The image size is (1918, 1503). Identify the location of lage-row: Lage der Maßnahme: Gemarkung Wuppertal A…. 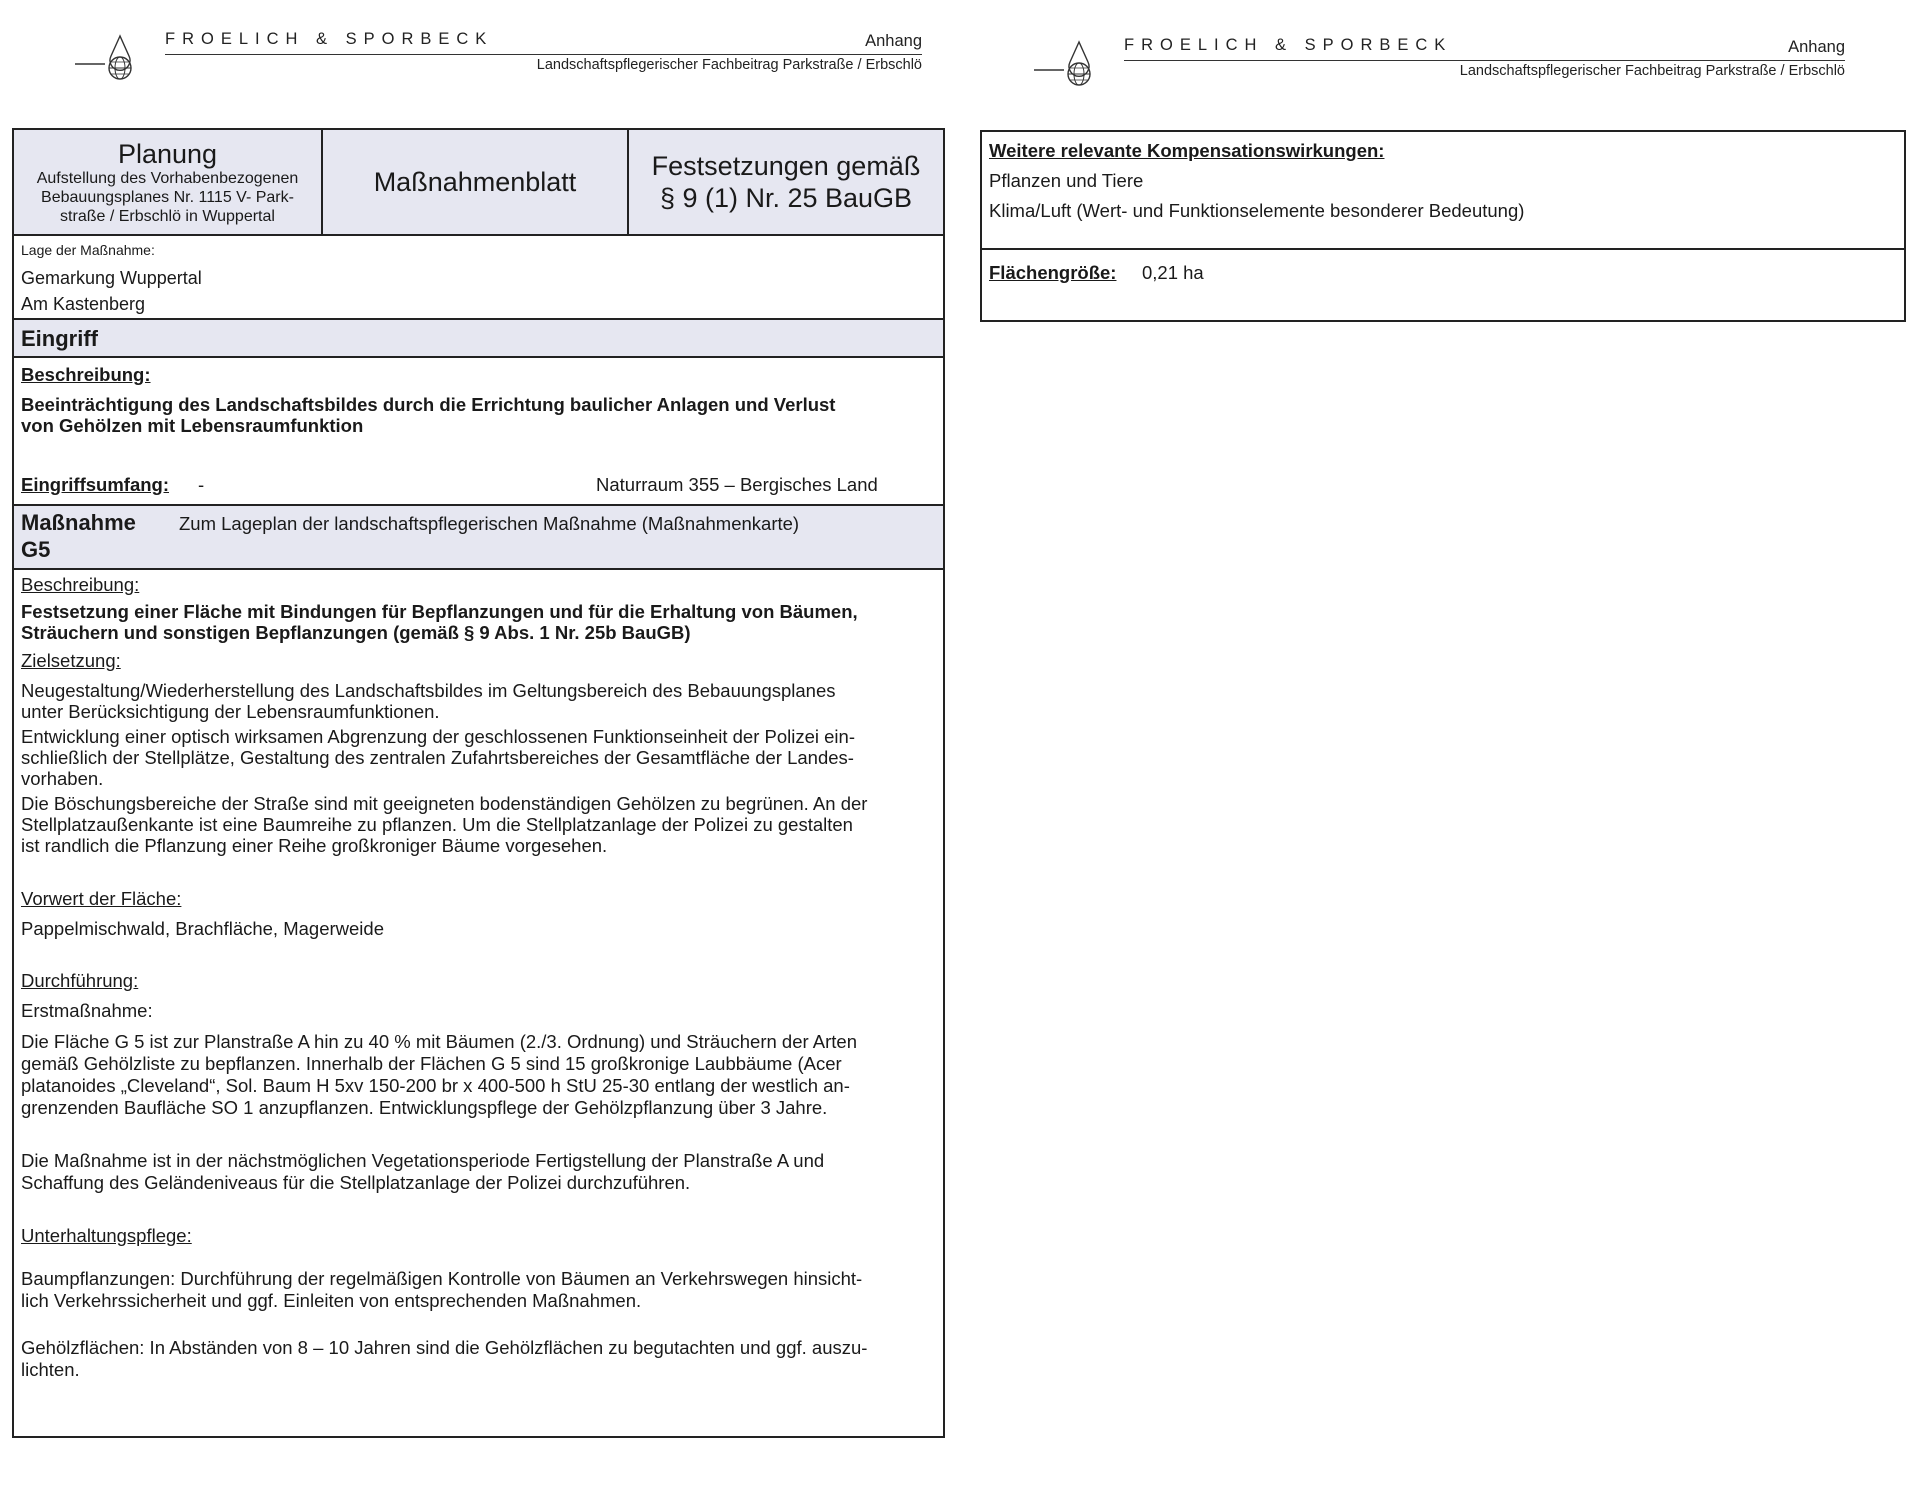
(478, 278).